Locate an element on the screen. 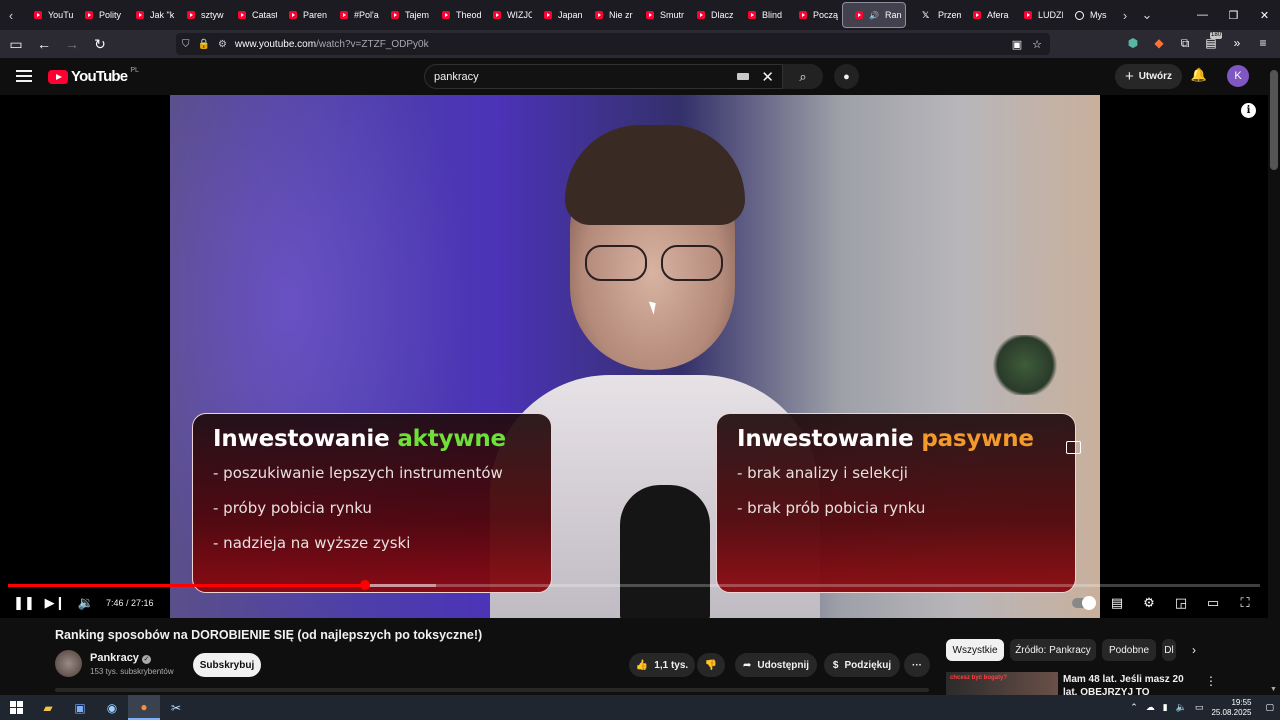  scrubber-handle is located at coordinates (364, 585).